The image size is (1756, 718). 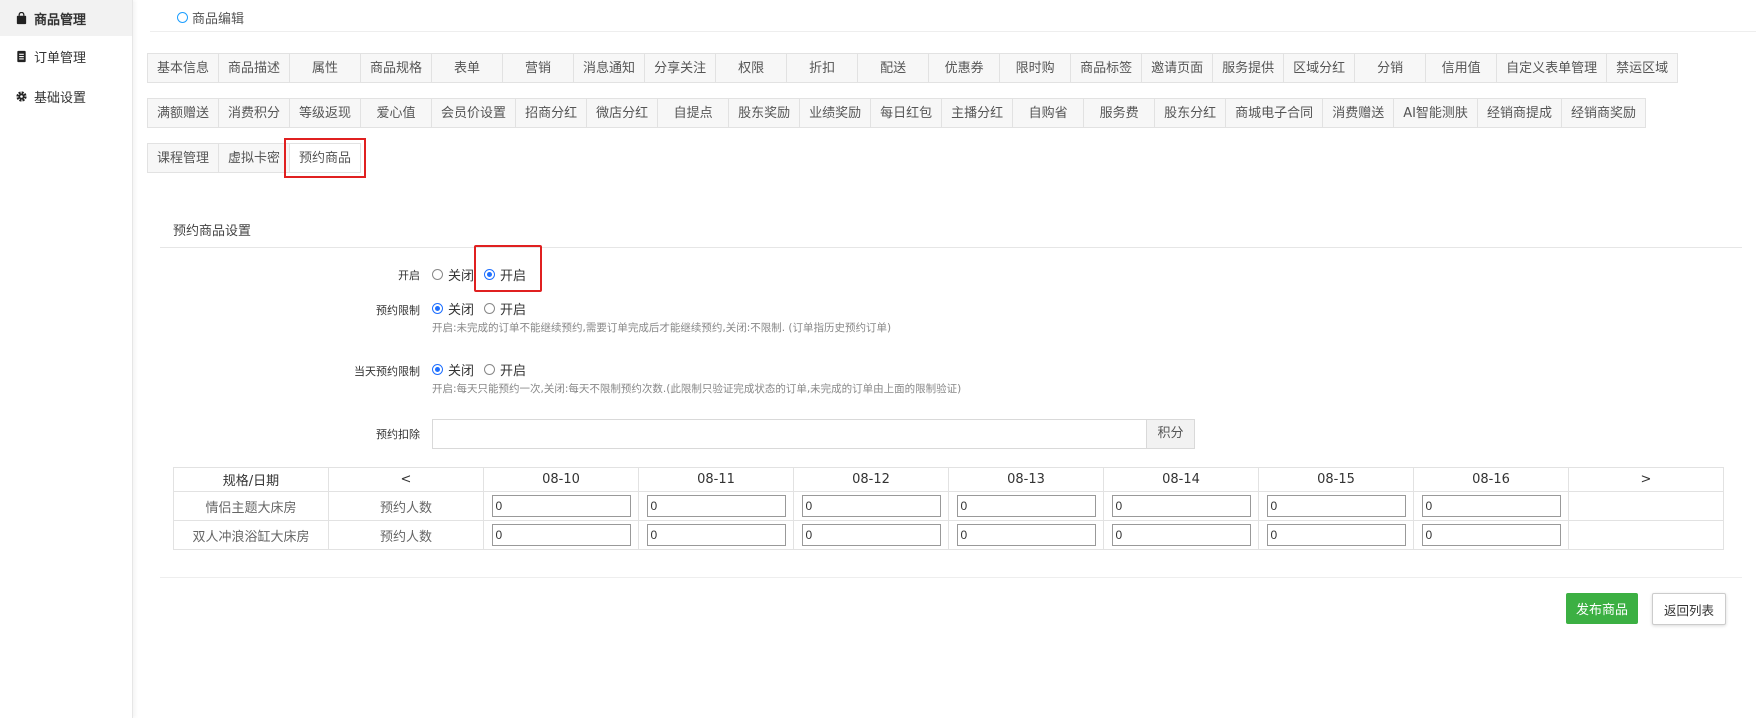 I want to click on tab-item: 分享关注, so click(x=680, y=68).